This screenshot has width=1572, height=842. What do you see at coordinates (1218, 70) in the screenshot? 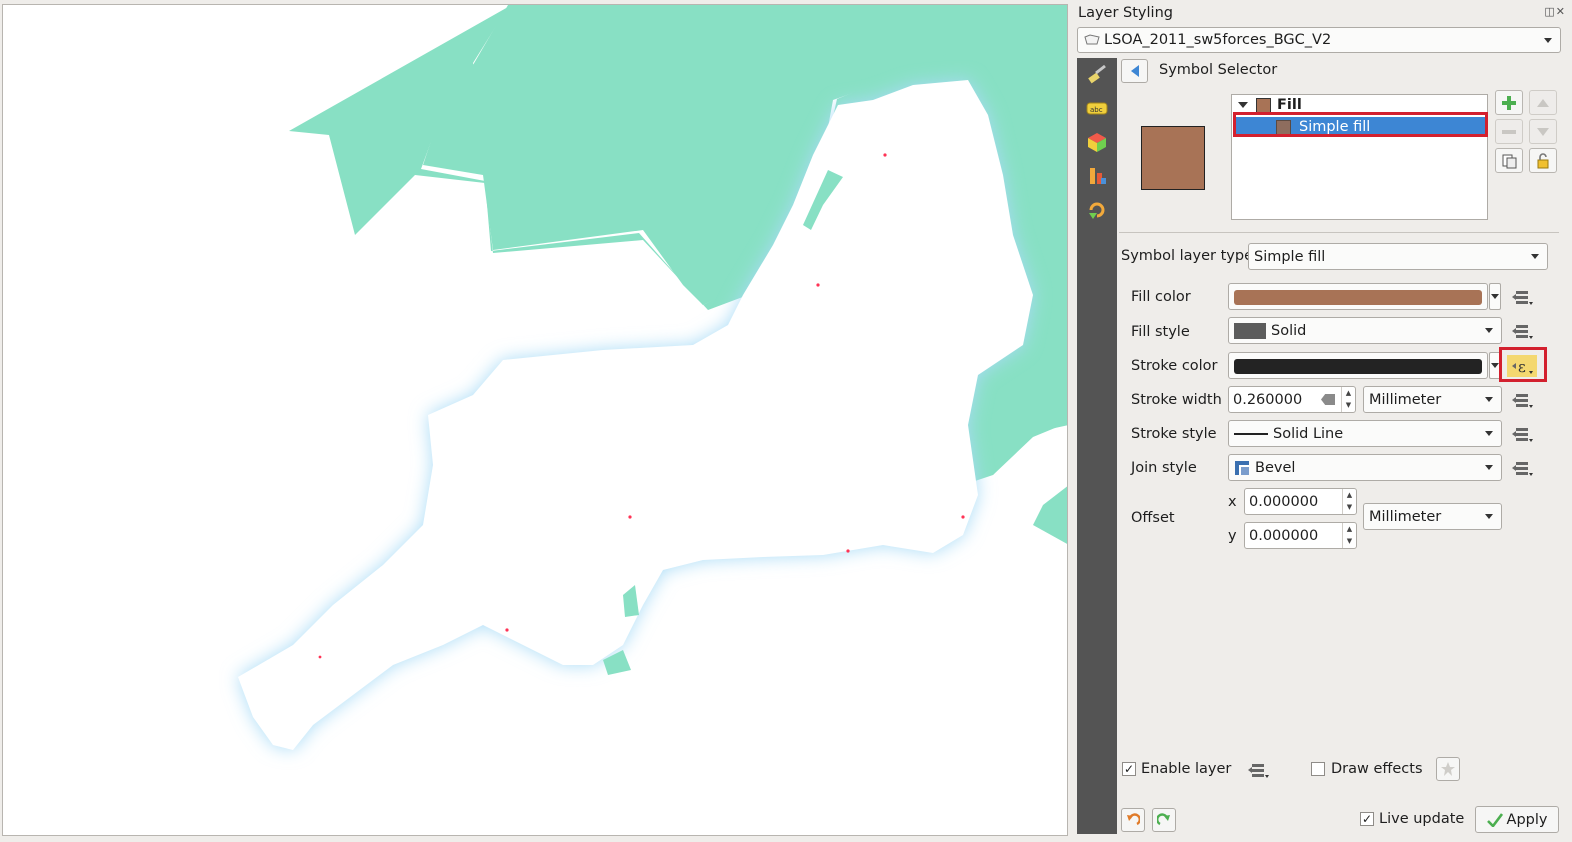
I see `symbol-selector-title: Symbol Selector` at bounding box center [1218, 70].